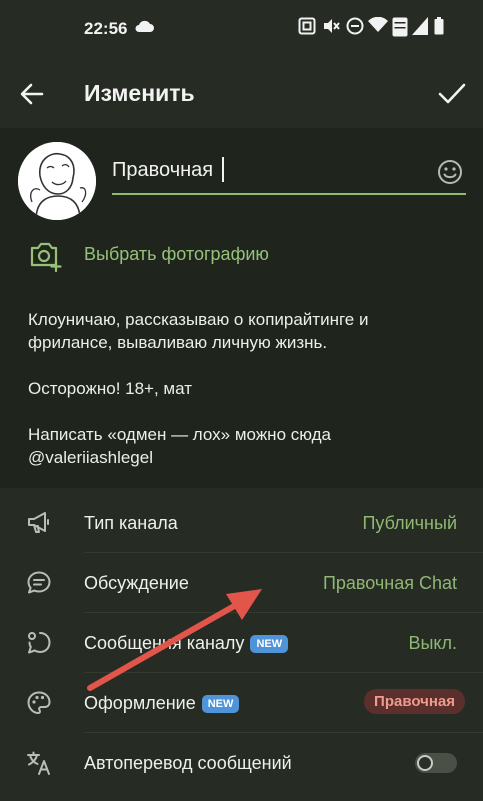 This screenshot has height=801, width=483. What do you see at coordinates (355, 26) in the screenshot?
I see `dnd-icon` at bounding box center [355, 26].